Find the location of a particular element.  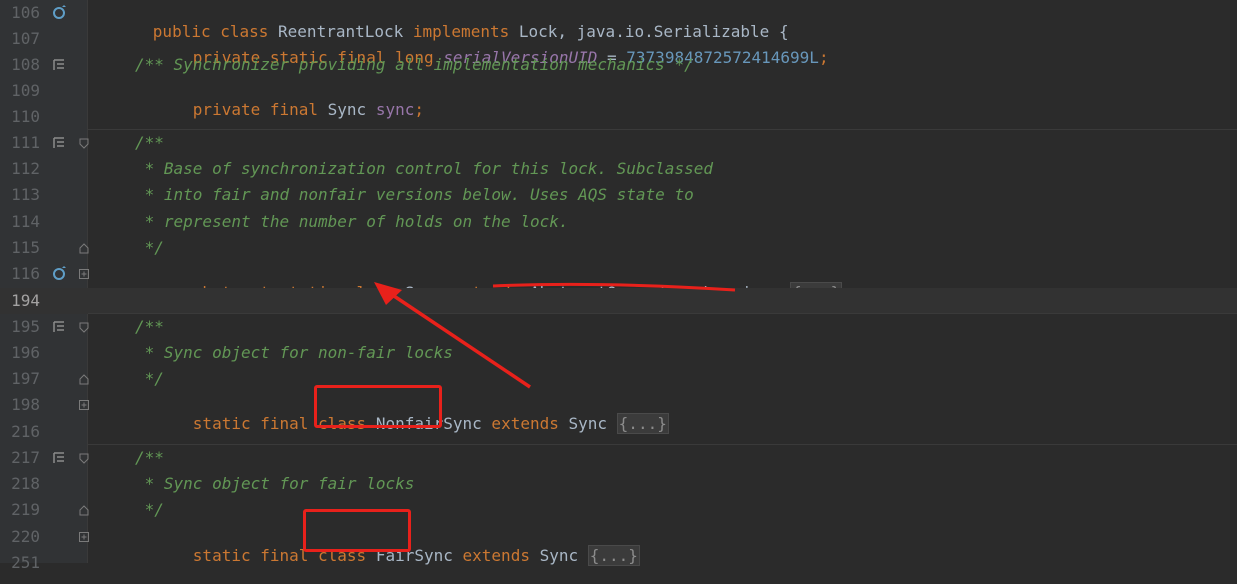

arrow-head-annotation is located at coordinates (388, 293).